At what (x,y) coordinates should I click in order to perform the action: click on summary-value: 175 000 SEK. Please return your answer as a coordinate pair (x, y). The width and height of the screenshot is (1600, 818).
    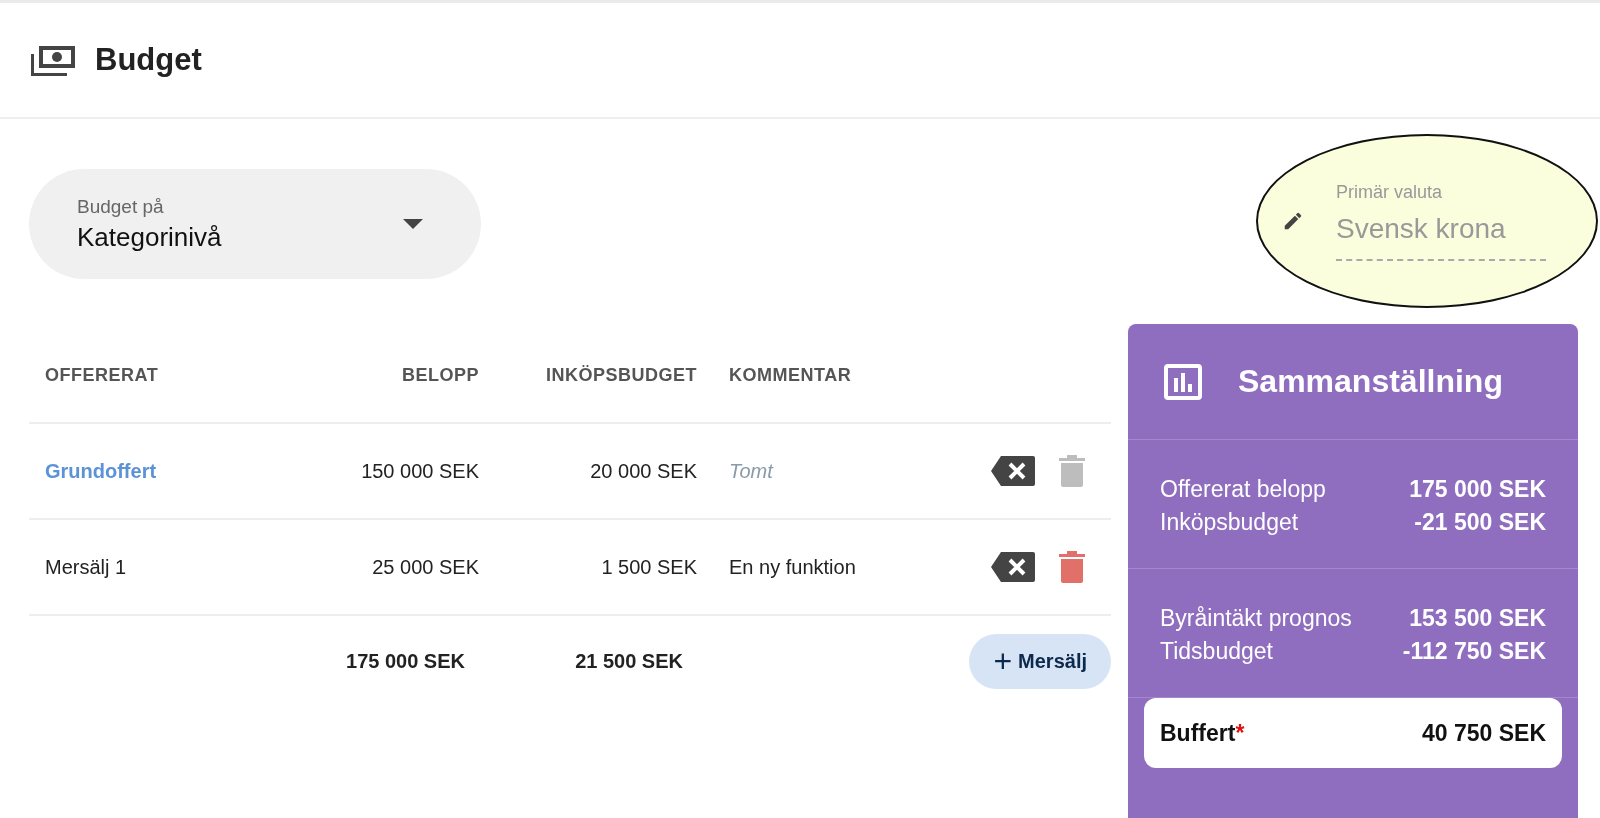
    Looking at the image, I should click on (1477, 489).